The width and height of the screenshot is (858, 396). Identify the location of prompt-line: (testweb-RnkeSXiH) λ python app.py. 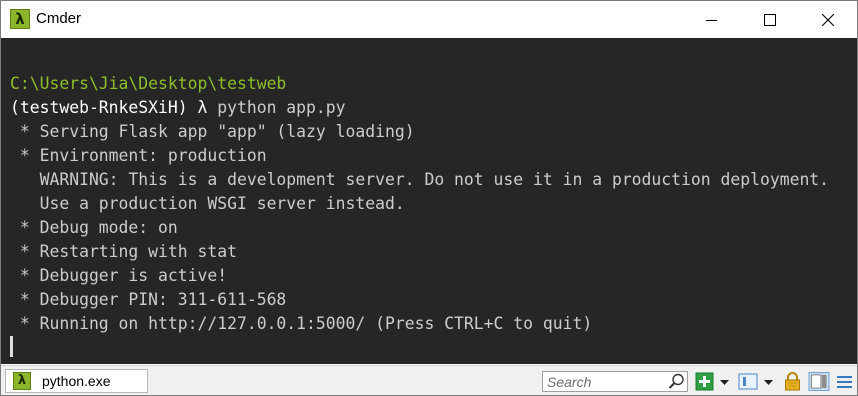
(178, 108).